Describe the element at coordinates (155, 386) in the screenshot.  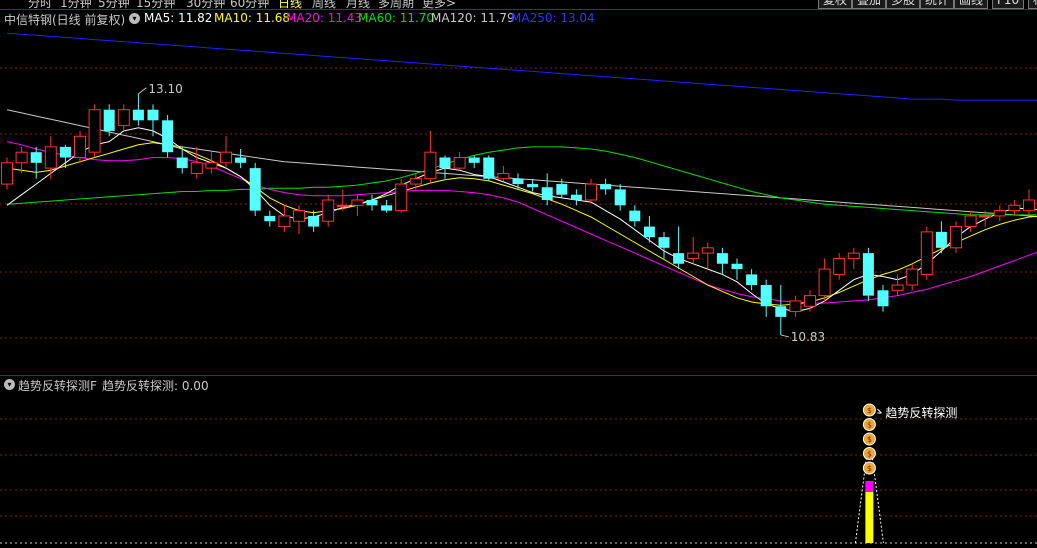
I see `sub-indicator-value: 趋势反转探测: 0.00` at that location.